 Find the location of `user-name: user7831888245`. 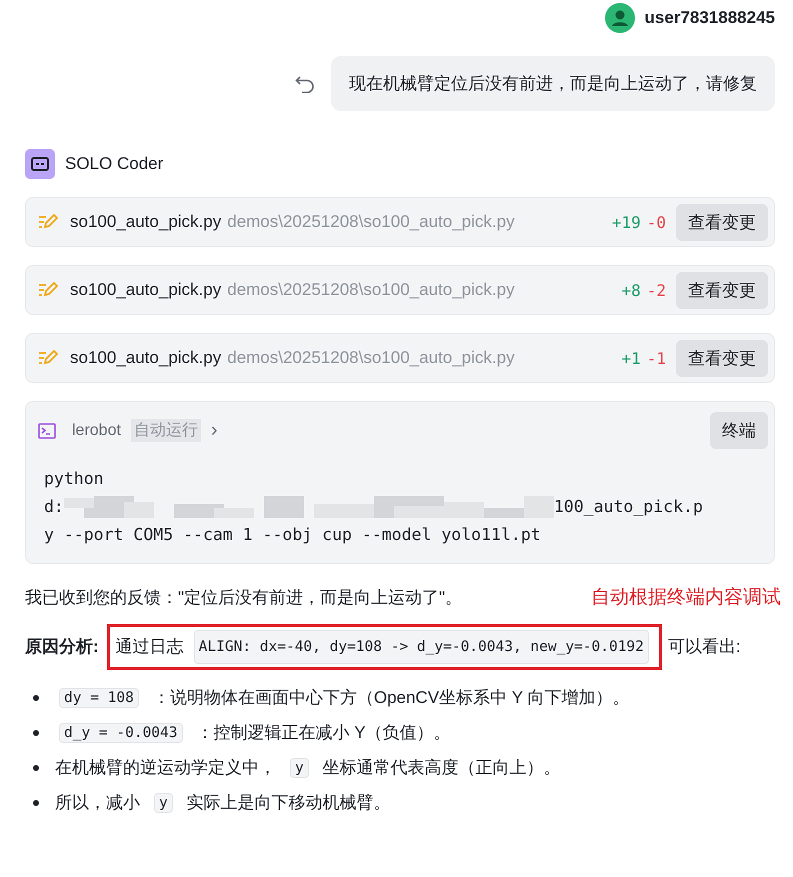

user-name: user7831888245 is located at coordinates (709, 18).